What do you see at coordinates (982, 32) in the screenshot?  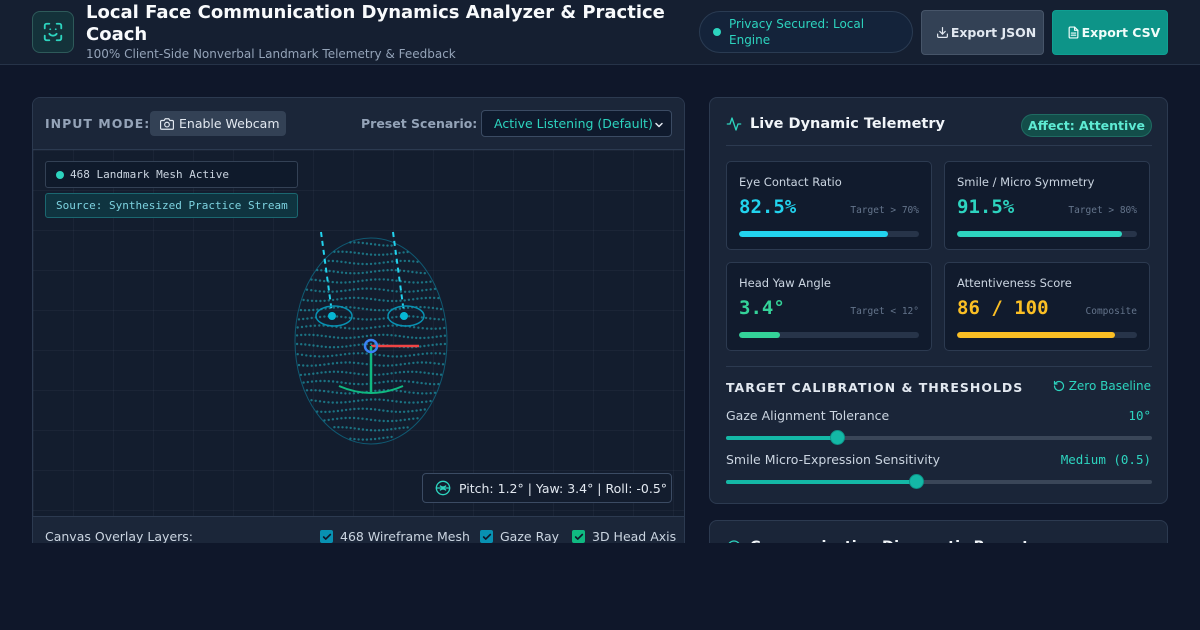 I see `export-json-button: Export JSON` at bounding box center [982, 32].